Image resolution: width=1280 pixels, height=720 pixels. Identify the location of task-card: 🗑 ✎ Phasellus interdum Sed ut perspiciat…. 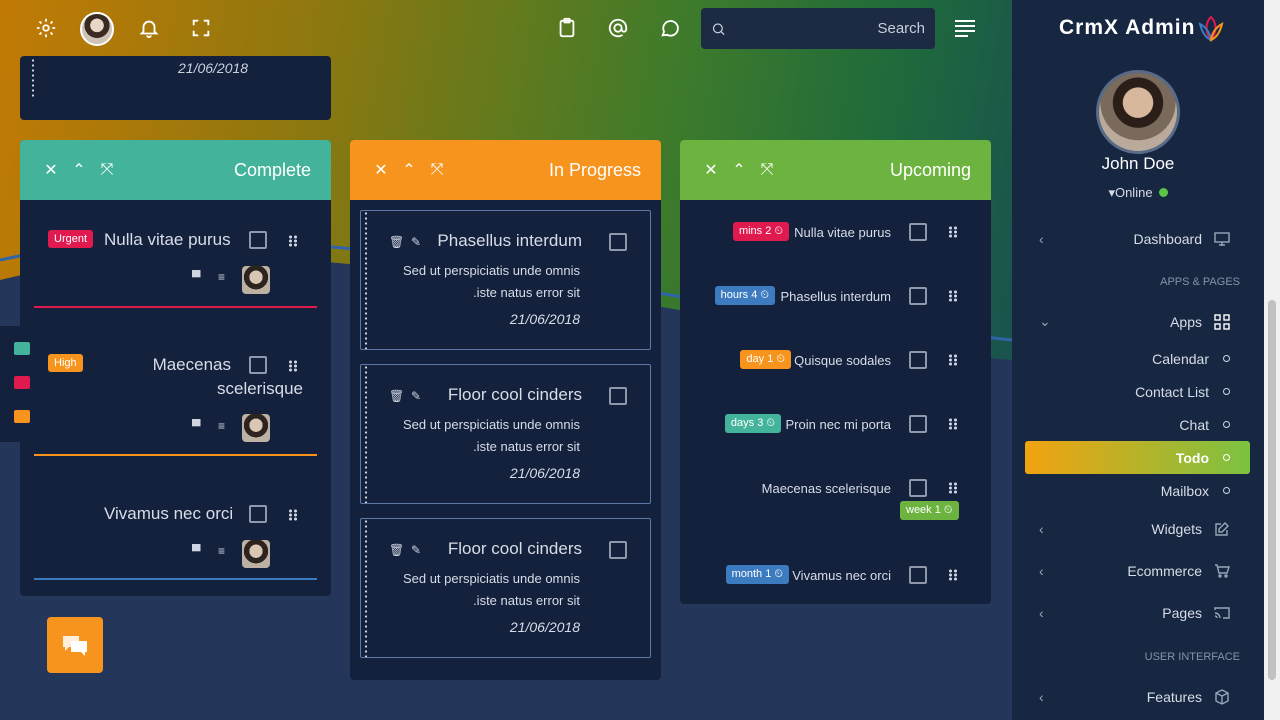
(505, 280).